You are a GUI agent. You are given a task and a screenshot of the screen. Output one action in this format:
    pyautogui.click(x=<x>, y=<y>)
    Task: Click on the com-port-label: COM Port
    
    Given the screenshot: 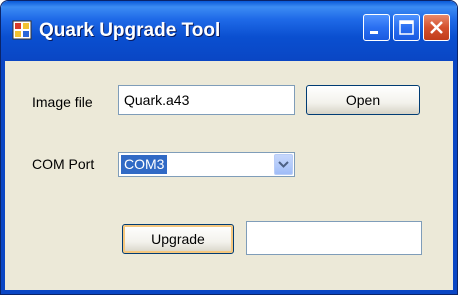 What is the action you would take?
    pyautogui.click(x=63, y=164)
    